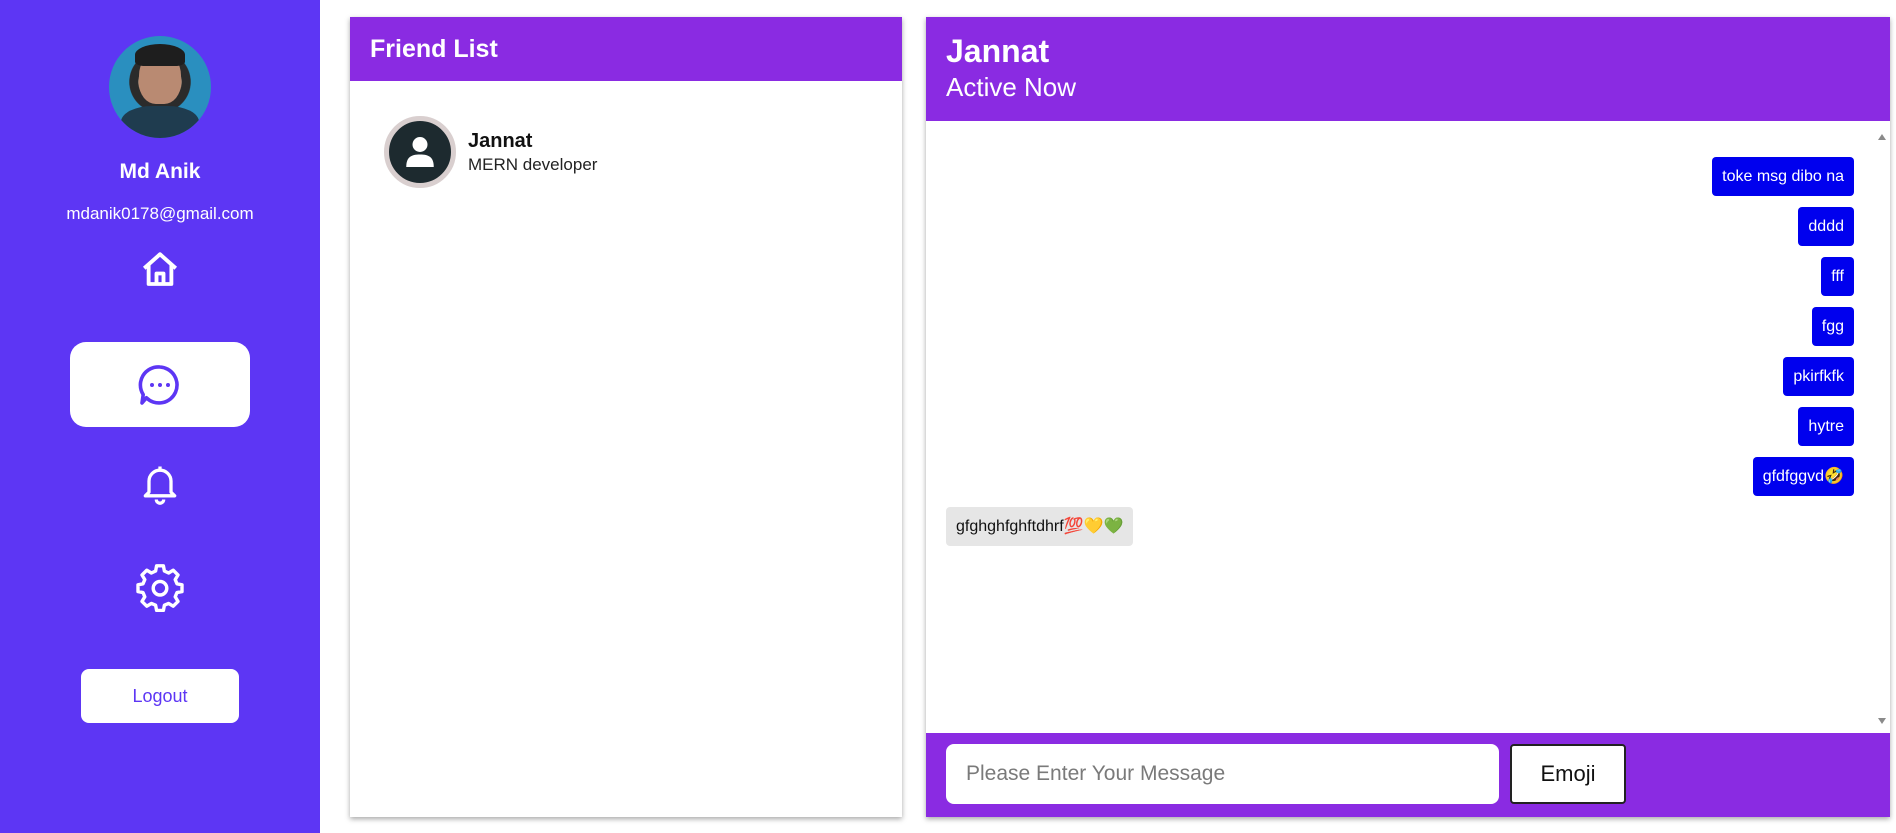 The image size is (1896, 833). What do you see at coordinates (1222, 774) in the screenshot?
I see `message-input` at bounding box center [1222, 774].